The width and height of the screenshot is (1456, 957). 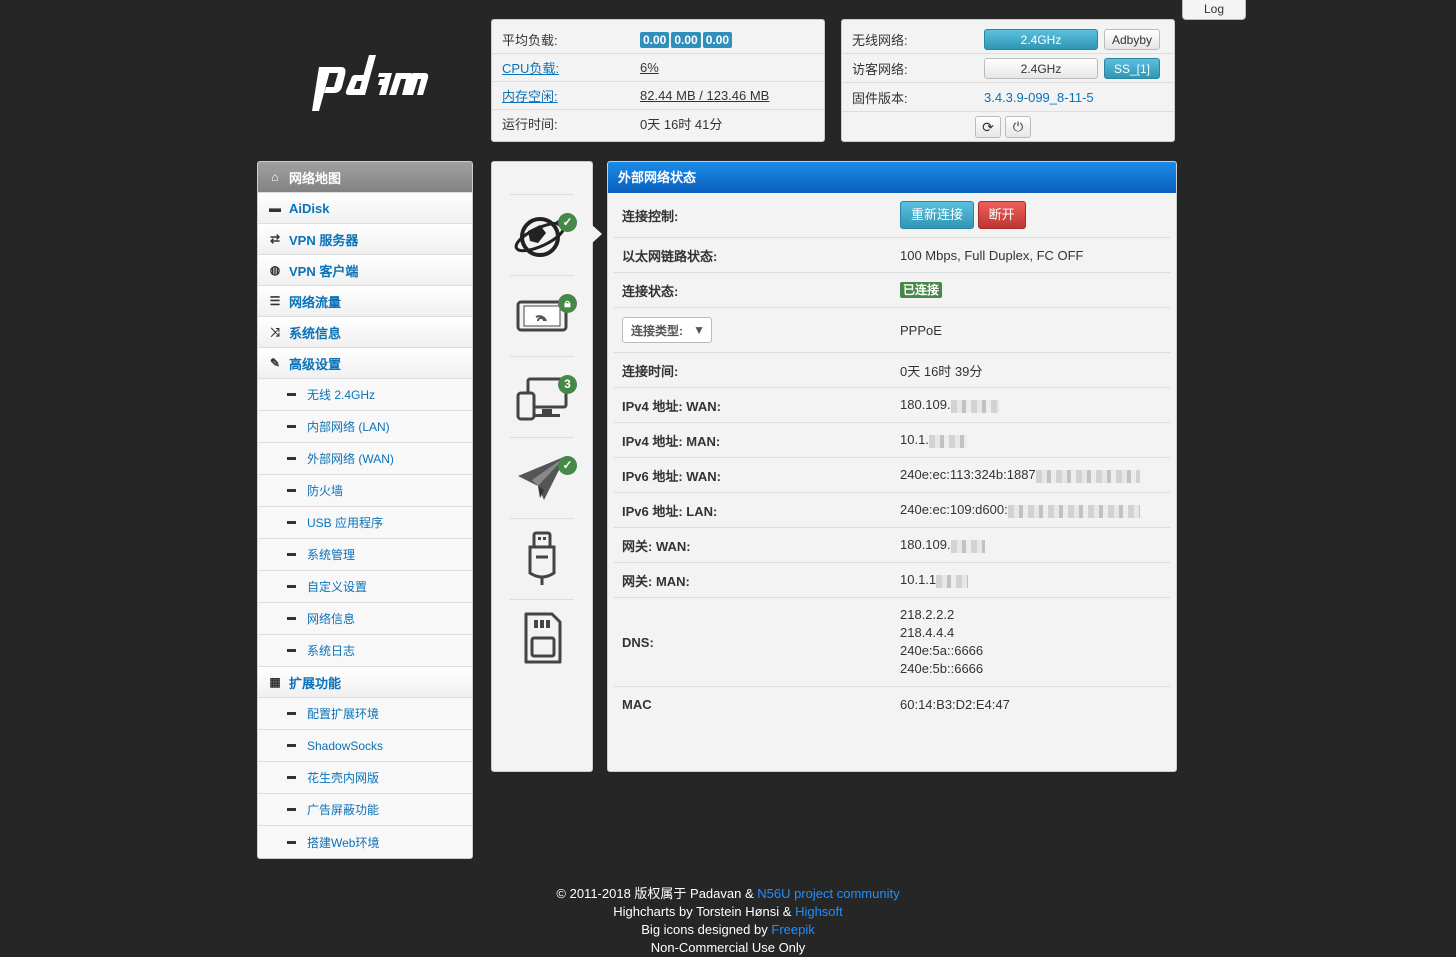 I want to click on gateway-man-label: 网关: MAN:, so click(x=656, y=581).